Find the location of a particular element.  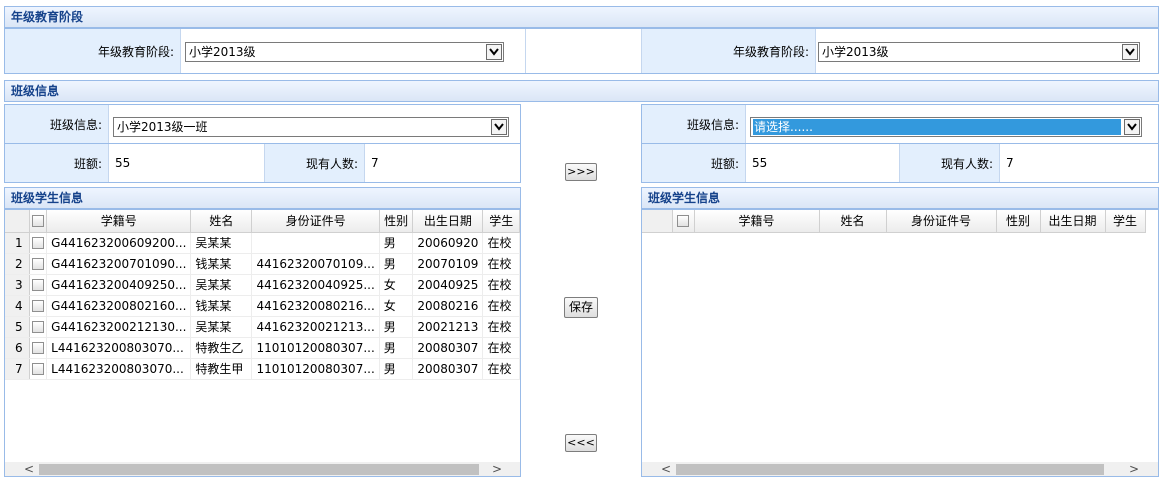

cell-sex: 女 is located at coordinates (396, 306).